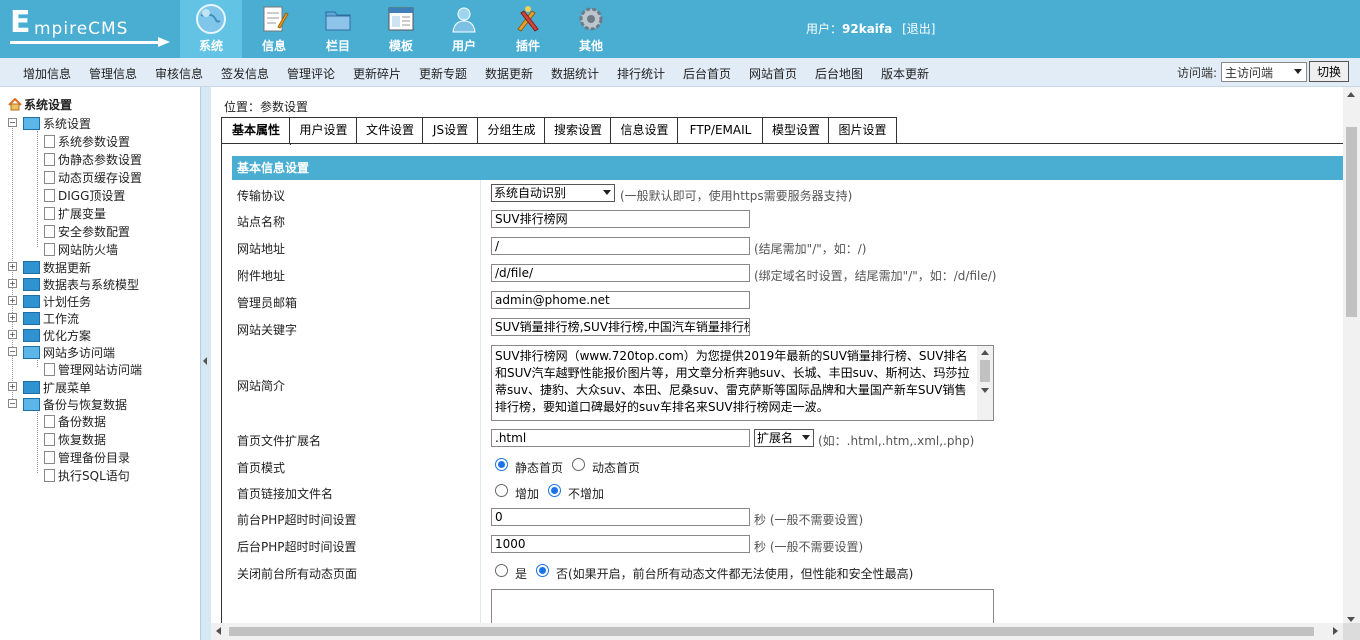  What do you see at coordinates (323, 130) in the screenshot?
I see `tab-user-settings: 用户设置` at bounding box center [323, 130].